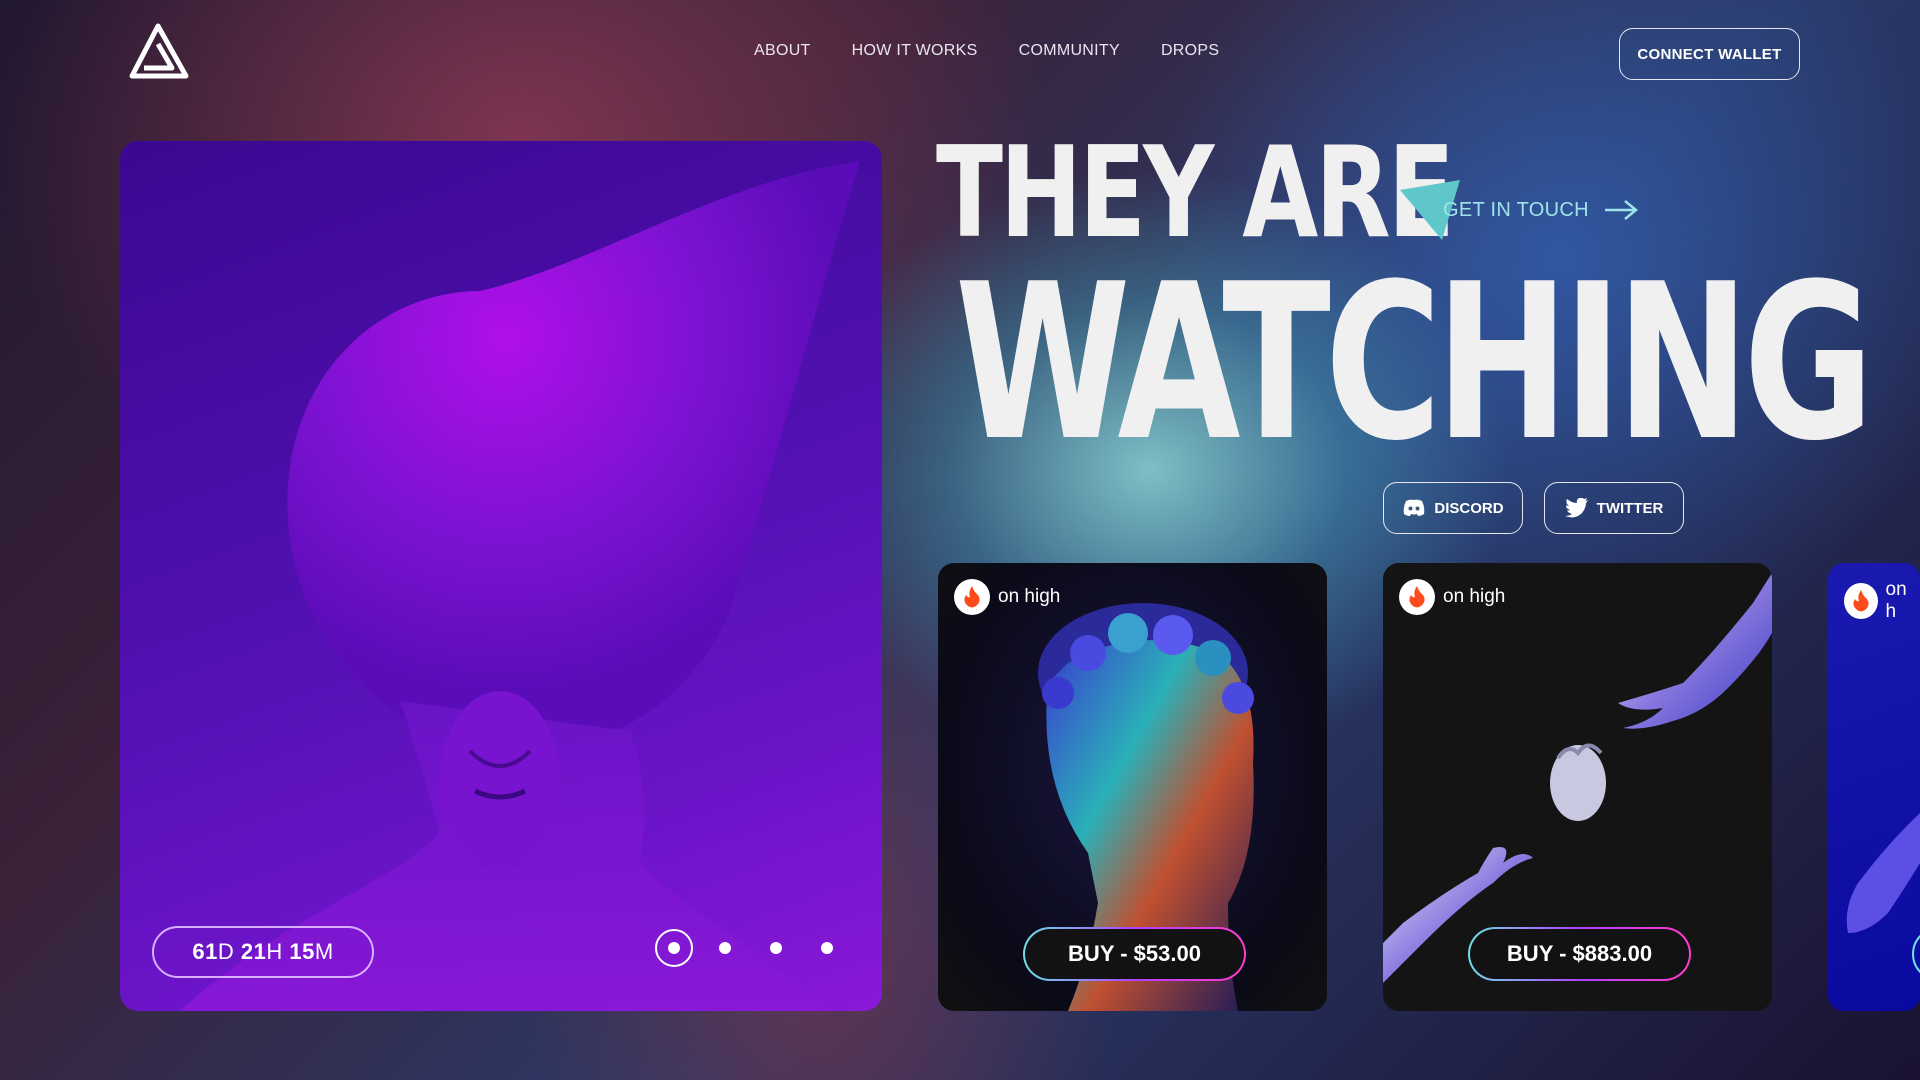 This screenshot has height=1080, width=1920. Describe the element at coordinates (1190, 51) in the screenshot. I see `nav-drops-link: DROPS` at that location.